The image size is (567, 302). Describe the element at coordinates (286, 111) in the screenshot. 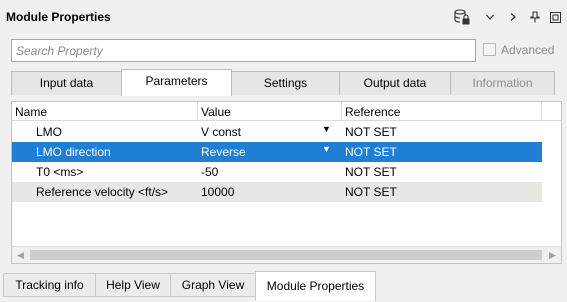

I see `table-header: Name Value Reference` at that location.